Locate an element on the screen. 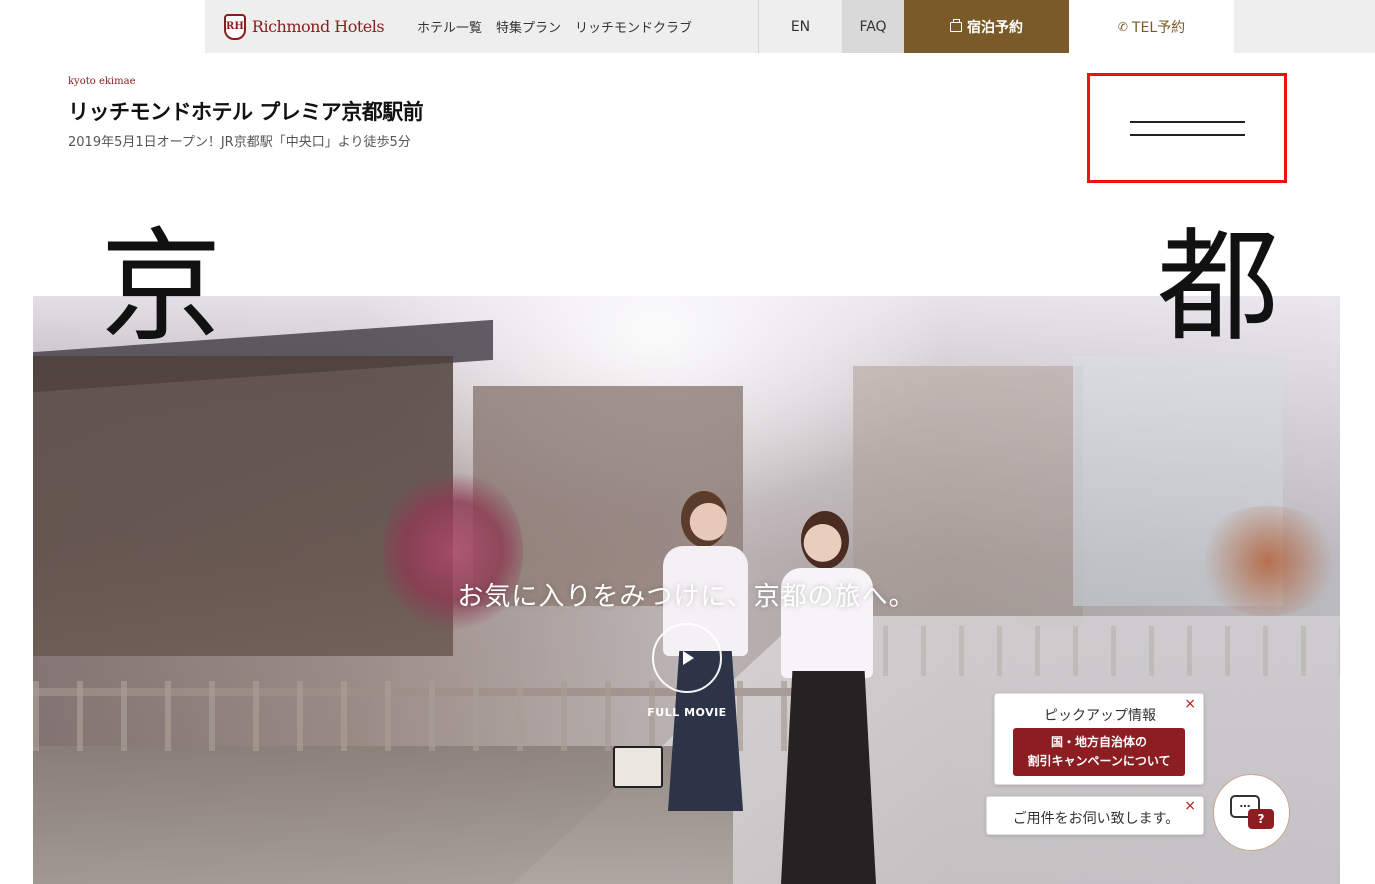  discount-campaign-line2: 割引キャンペーンについて is located at coordinates (1099, 761).